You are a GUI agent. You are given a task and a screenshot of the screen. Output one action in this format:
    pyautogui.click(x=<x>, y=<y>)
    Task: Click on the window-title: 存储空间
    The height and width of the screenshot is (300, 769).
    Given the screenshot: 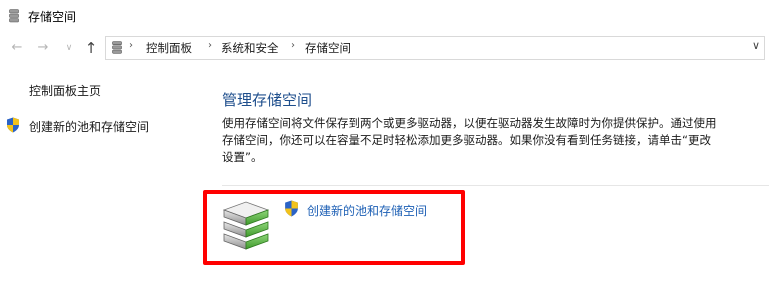 What is the action you would take?
    pyautogui.click(x=52, y=17)
    